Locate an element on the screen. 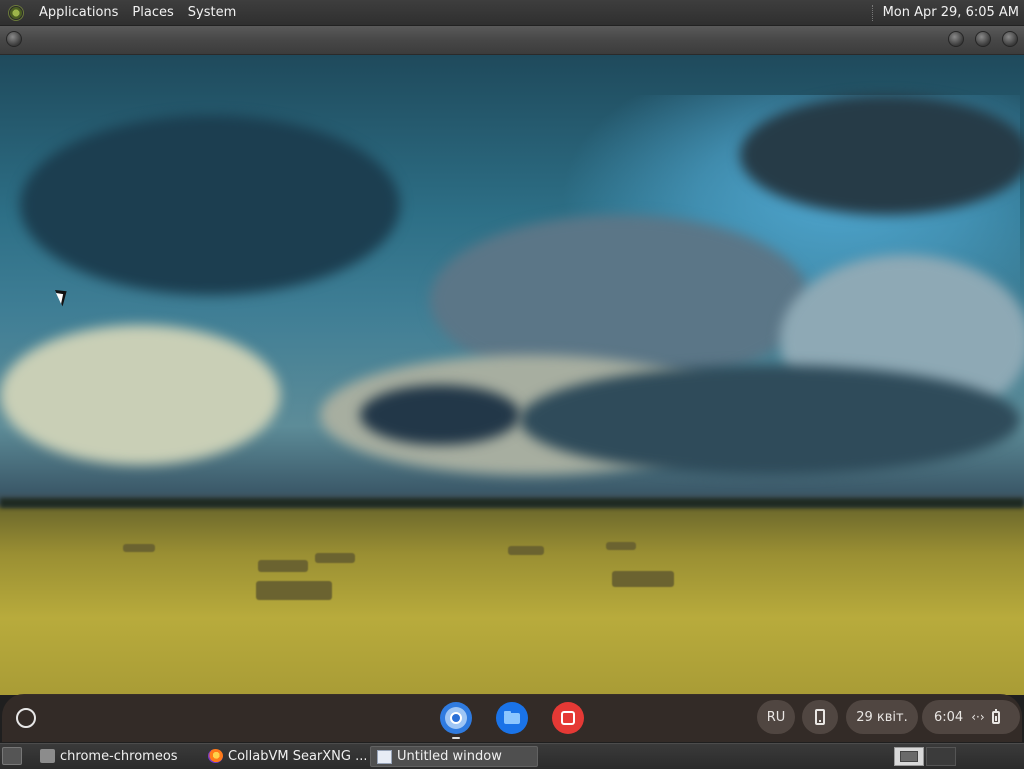 This screenshot has height=769, width=1024. firefox-icon is located at coordinates (215, 756).